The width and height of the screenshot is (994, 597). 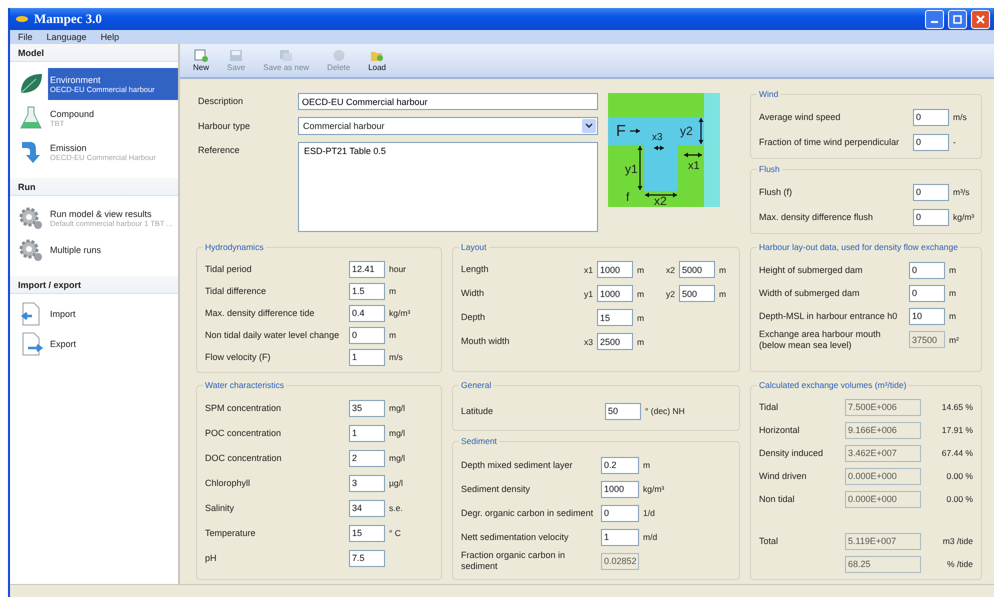 What do you see at coordinates (367, 269) in the screenshot?
I see `value-field: 12.41` at bounding box center [367, 269].